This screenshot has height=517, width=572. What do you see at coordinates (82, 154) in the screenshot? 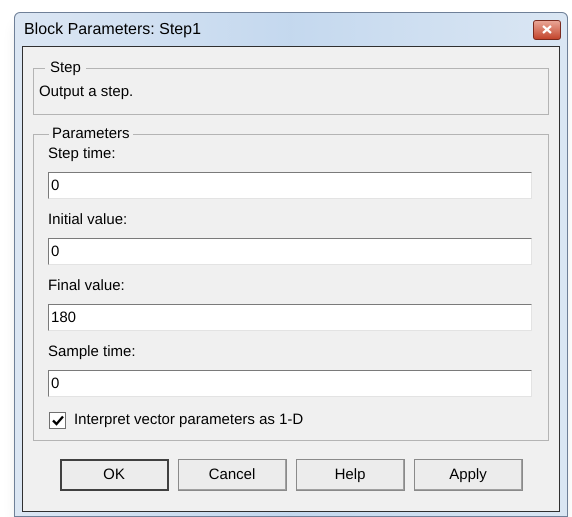
I see `field-label: Step time:` at bounding box center [82, 154].